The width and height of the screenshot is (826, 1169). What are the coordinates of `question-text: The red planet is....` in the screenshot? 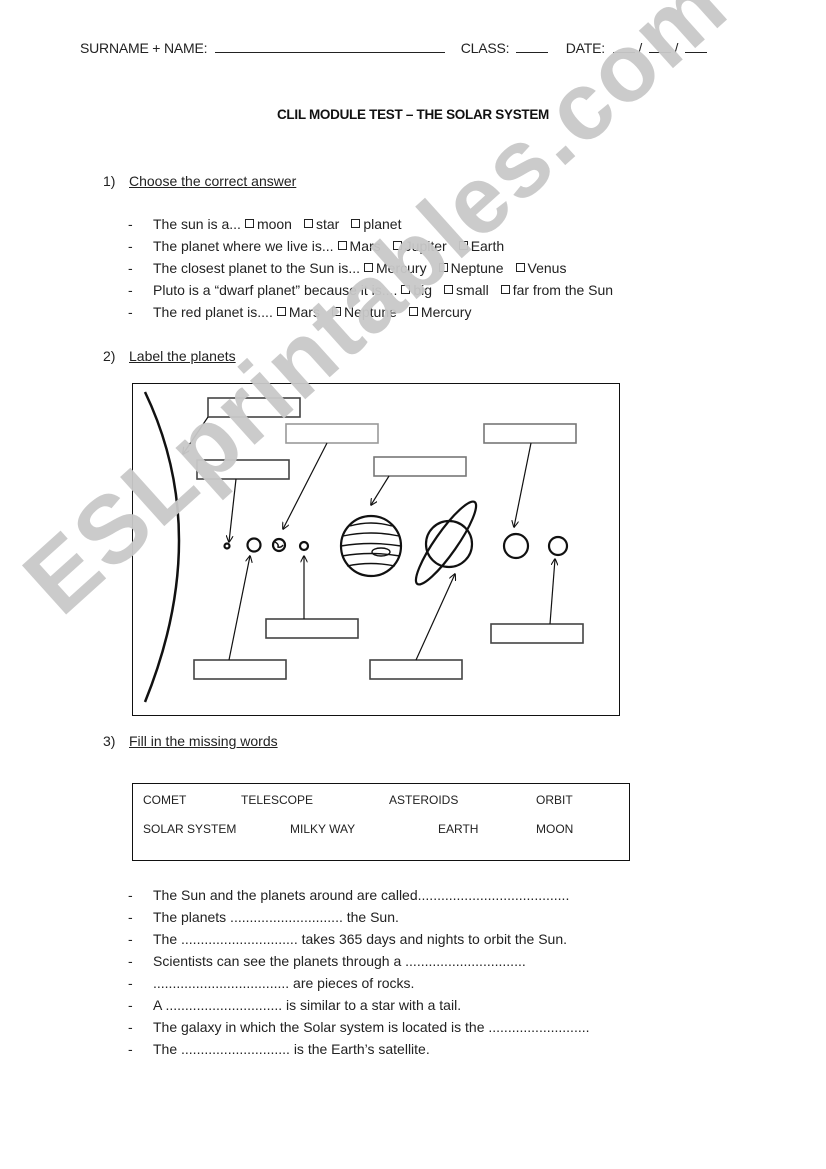 It's located at (213, 312).